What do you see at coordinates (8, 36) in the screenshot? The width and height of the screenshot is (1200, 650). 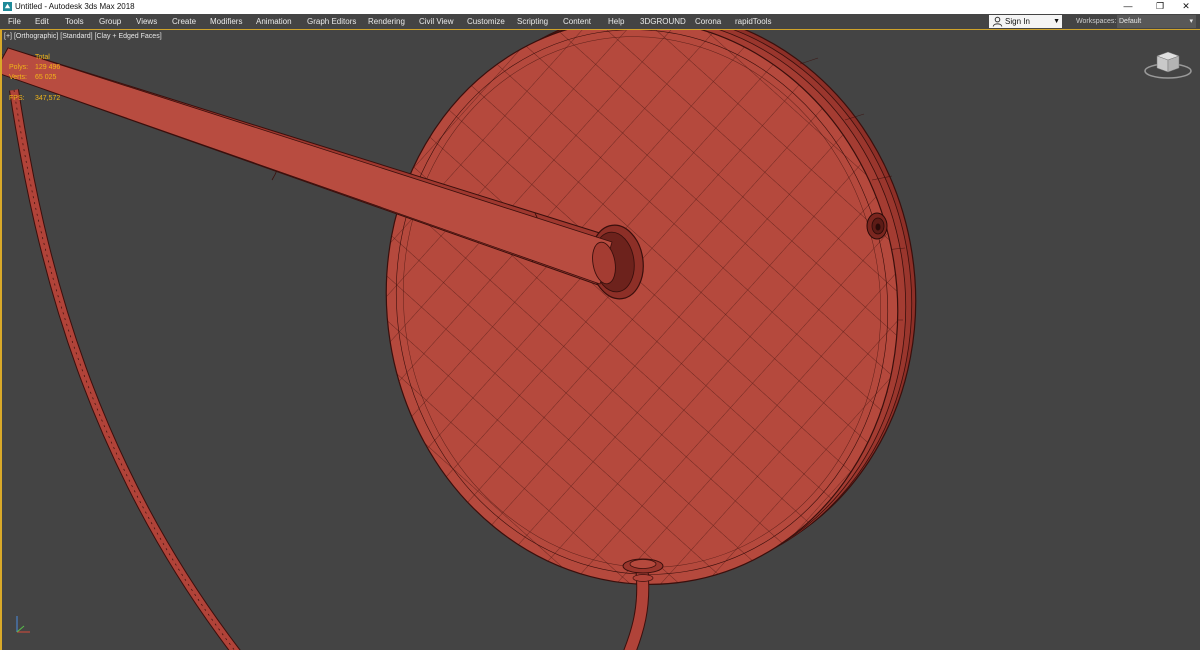 I see `viewport-menu-plus: [+]` at bounding box center [8, 36].